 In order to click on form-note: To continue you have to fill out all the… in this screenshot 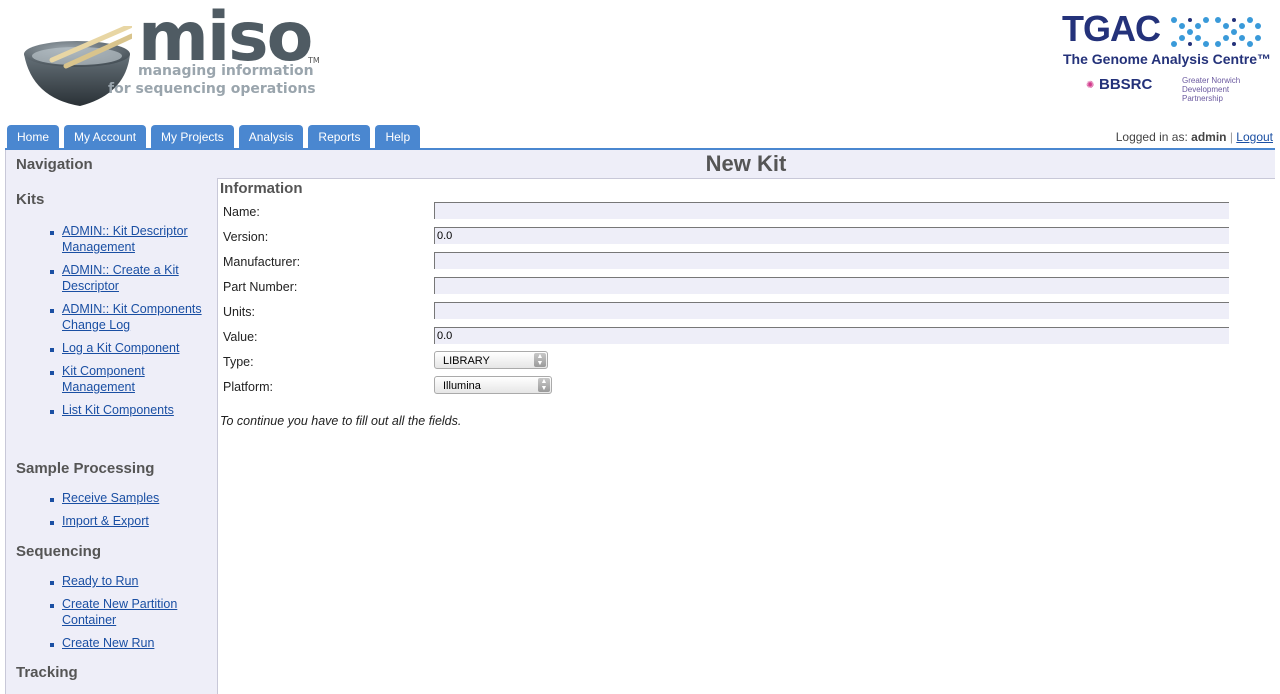, I will do `click(341, 421)`.